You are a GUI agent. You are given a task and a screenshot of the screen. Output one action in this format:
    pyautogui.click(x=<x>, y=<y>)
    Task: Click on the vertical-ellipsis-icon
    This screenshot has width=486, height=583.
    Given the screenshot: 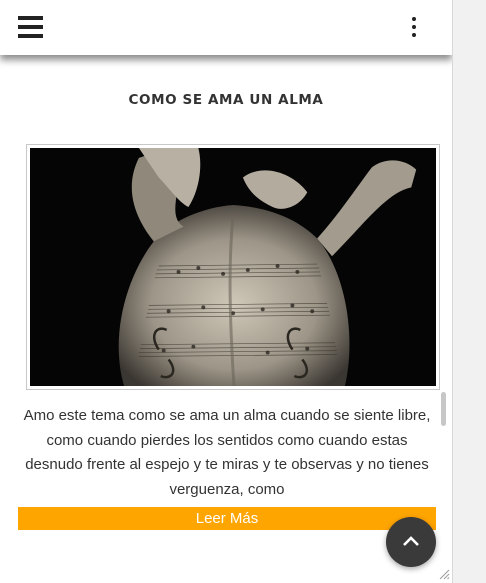 What is the action you would take?
    pyautogui.click(x=414, y=27)
    